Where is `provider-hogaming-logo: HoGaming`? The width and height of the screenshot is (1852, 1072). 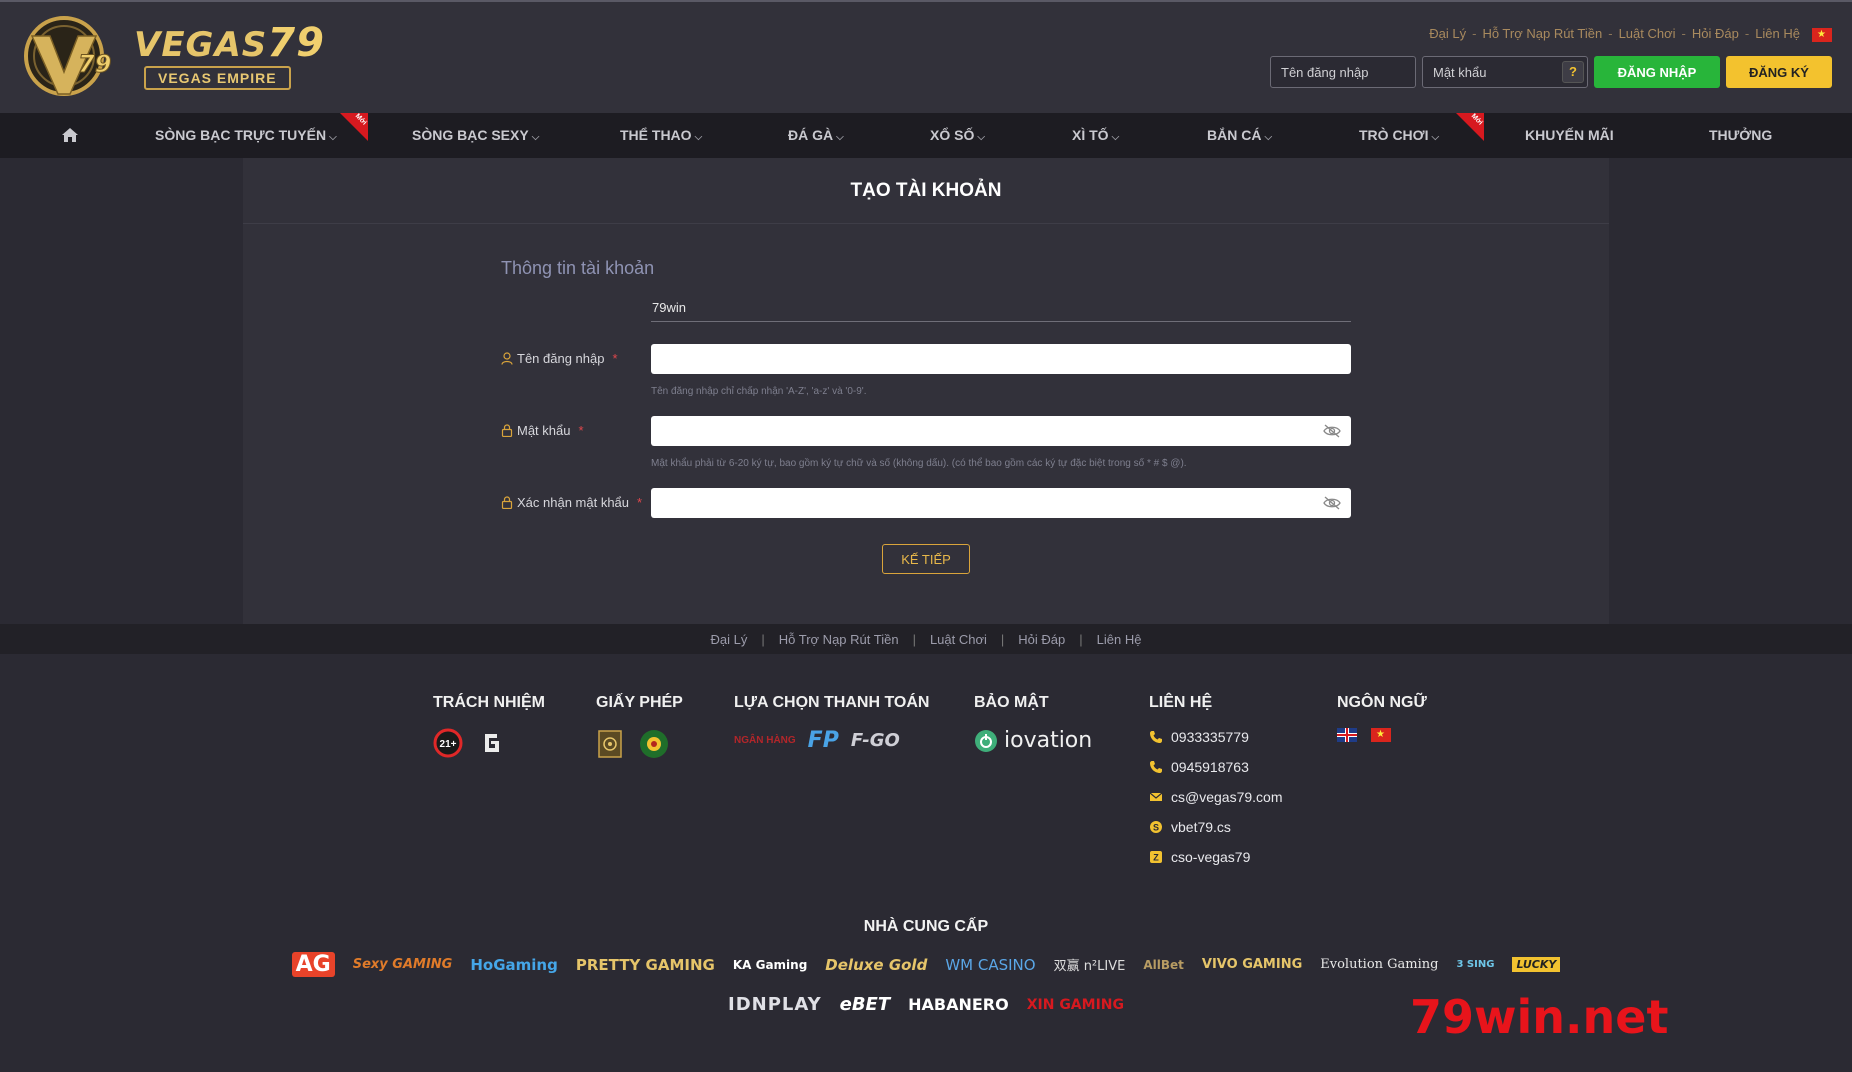 provider-hogaming-logo: HoGaming is located at coordinates (514, 964).